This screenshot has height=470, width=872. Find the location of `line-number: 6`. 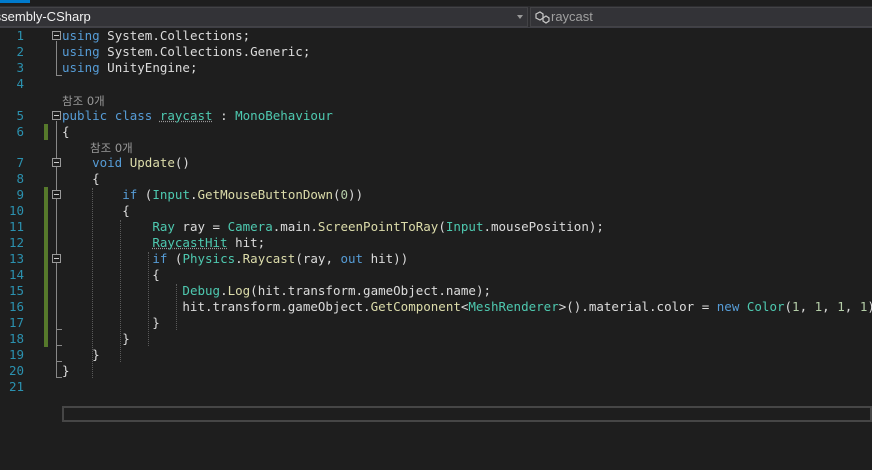

line-number: 6 is located at coordinates (20, 131).